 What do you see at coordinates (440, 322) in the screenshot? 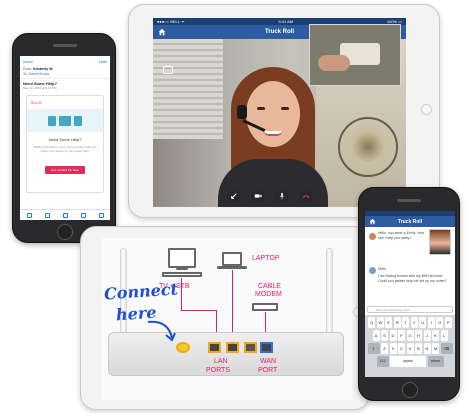
I see `keyboard-key: O` at bounding box center [440, 322].